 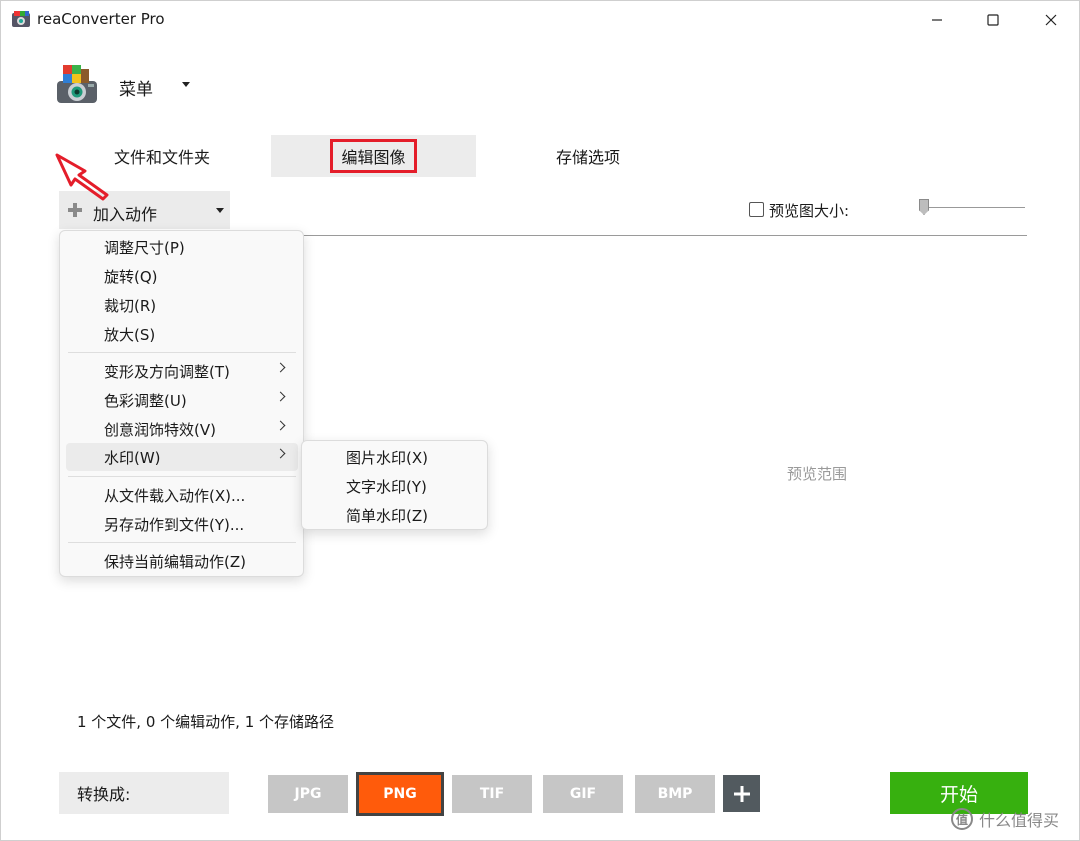 I want to click on menu-item-label: 放大(S), so click(x=130, y=334).